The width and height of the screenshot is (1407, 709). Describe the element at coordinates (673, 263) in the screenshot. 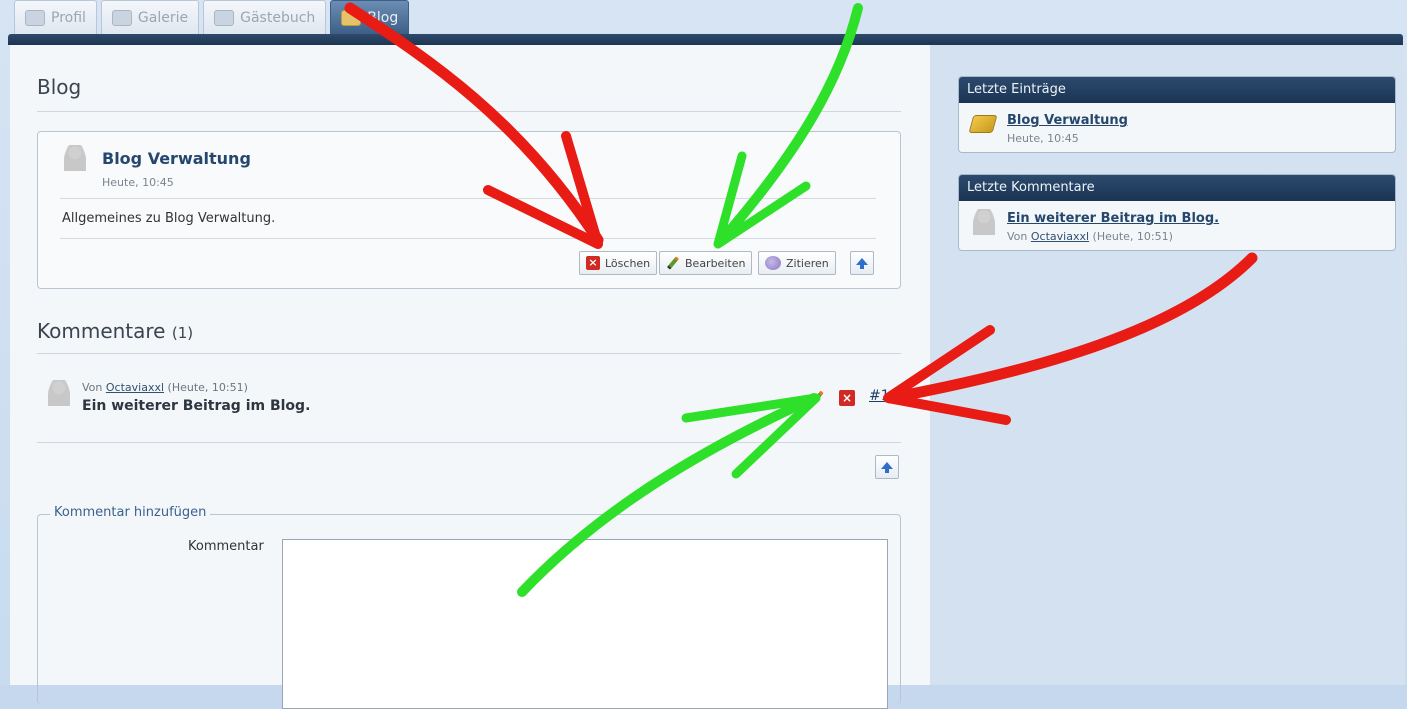

I see `pencil-icon` at that location.